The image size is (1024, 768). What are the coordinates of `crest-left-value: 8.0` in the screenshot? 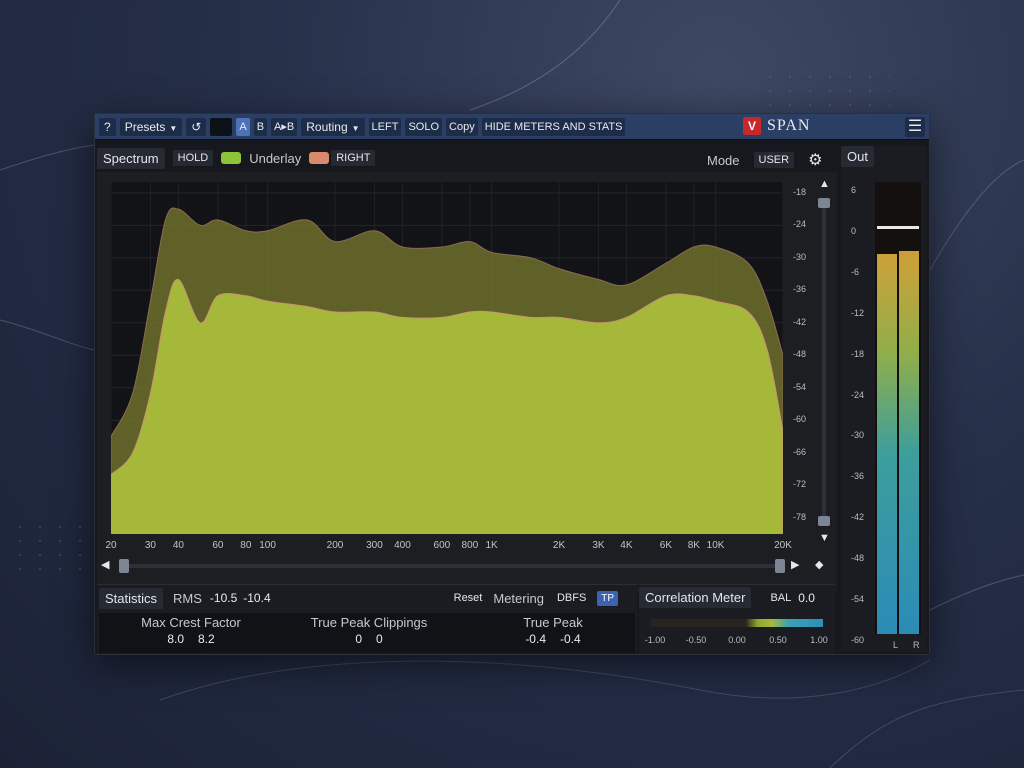 It's located at (175, 639).